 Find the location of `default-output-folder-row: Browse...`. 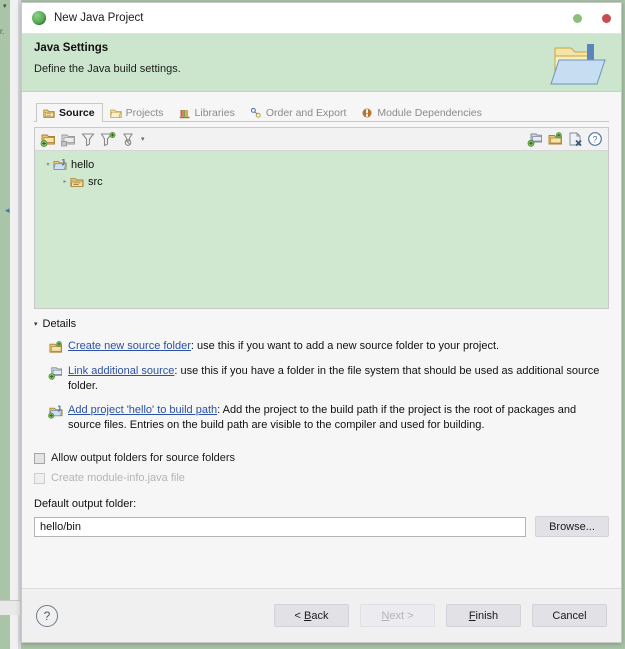

default-output-folder-row: Browse... is located at coordinates (321, 526).